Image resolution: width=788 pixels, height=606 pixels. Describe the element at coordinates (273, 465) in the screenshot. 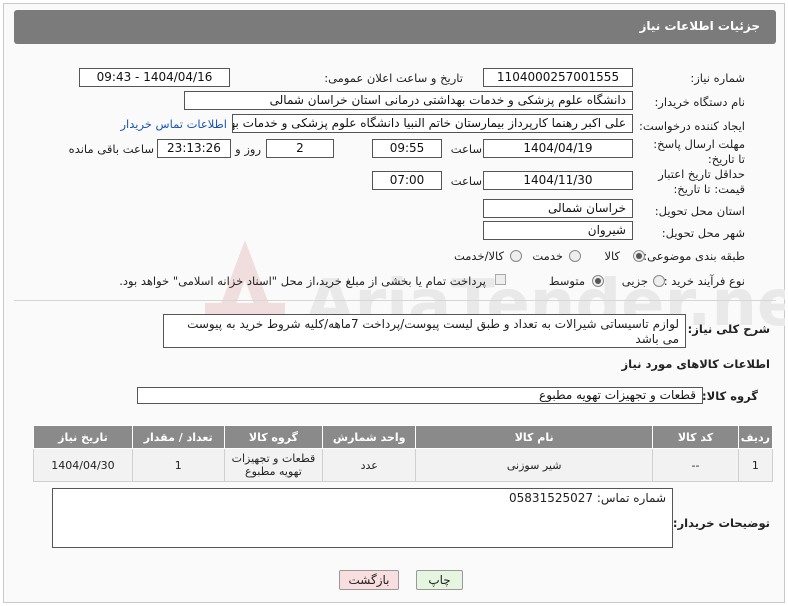

I see `cell-group: قطعات و تجهیزات تهویه مطبوع` at that location.